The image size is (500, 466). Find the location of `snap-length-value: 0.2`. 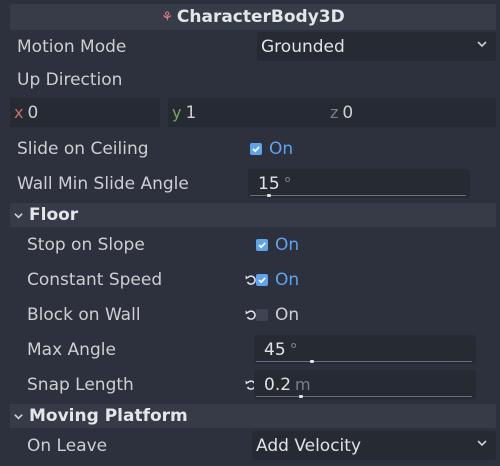

snap-length-value: 0.2 is located at coordinates (278, 384).